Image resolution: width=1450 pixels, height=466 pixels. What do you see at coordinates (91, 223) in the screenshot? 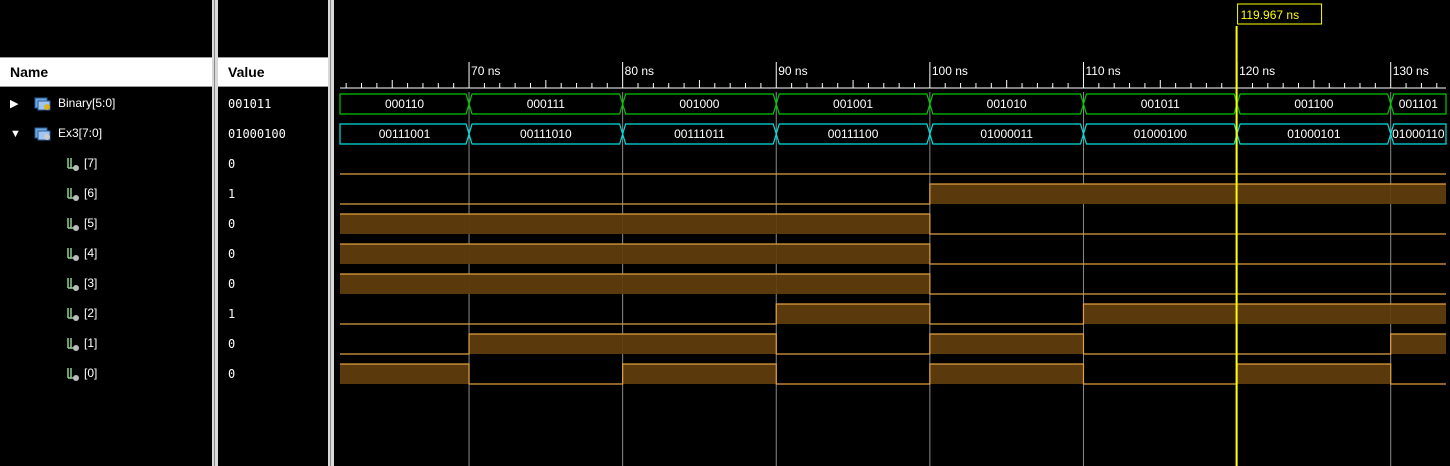
I see `signal-name: [5]` at bounding box center [91, 223].